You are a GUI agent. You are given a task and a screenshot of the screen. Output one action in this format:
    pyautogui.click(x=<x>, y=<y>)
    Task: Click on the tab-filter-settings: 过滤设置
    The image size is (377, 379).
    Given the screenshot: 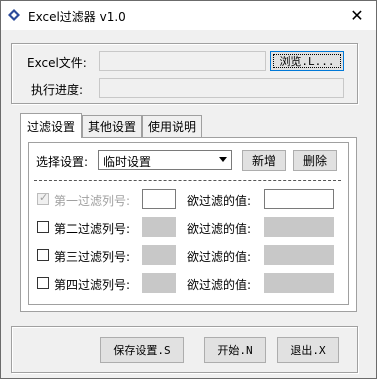 What is the action you would take?
    pyautogui.click(x=51, y=125)
    